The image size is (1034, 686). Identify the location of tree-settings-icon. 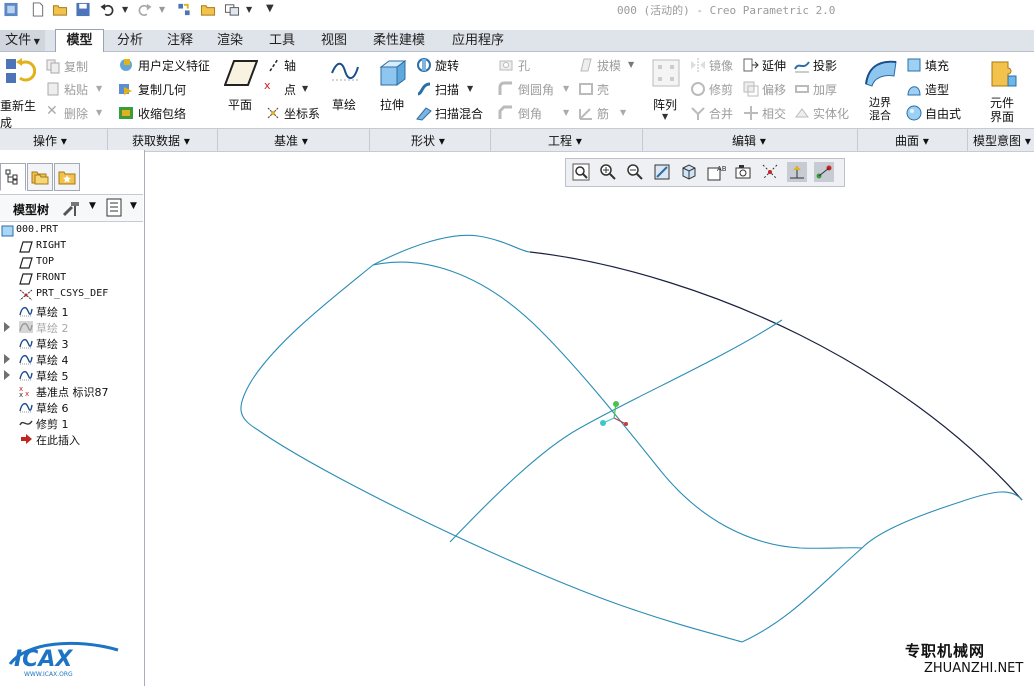
(72, 208).